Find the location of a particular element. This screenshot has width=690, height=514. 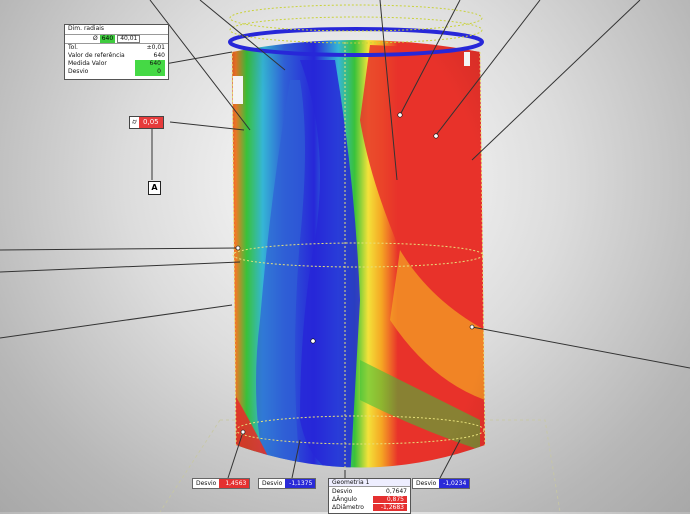

cylindricity-tolerance-box: ⌭ 0,05 is located at coordinates (146, 122).